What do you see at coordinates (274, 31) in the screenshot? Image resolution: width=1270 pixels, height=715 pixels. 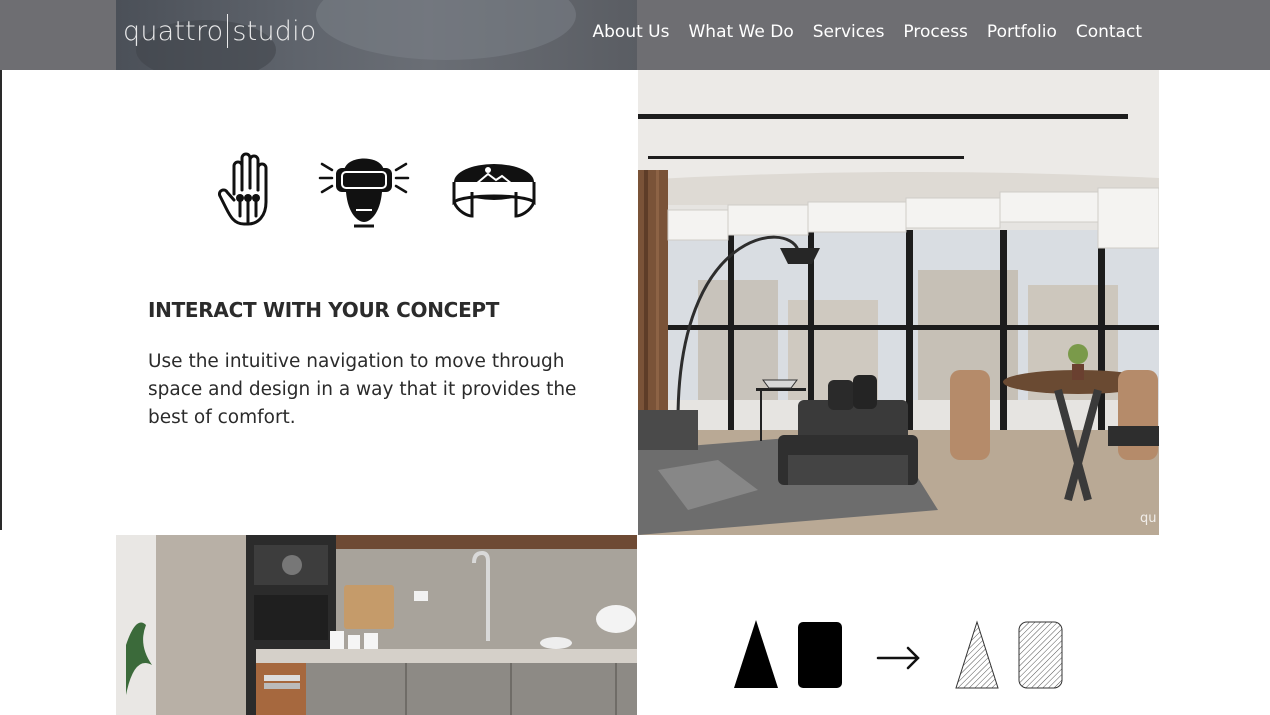 I see `logo-text-studio: studio` at bounding box center [274, 31].